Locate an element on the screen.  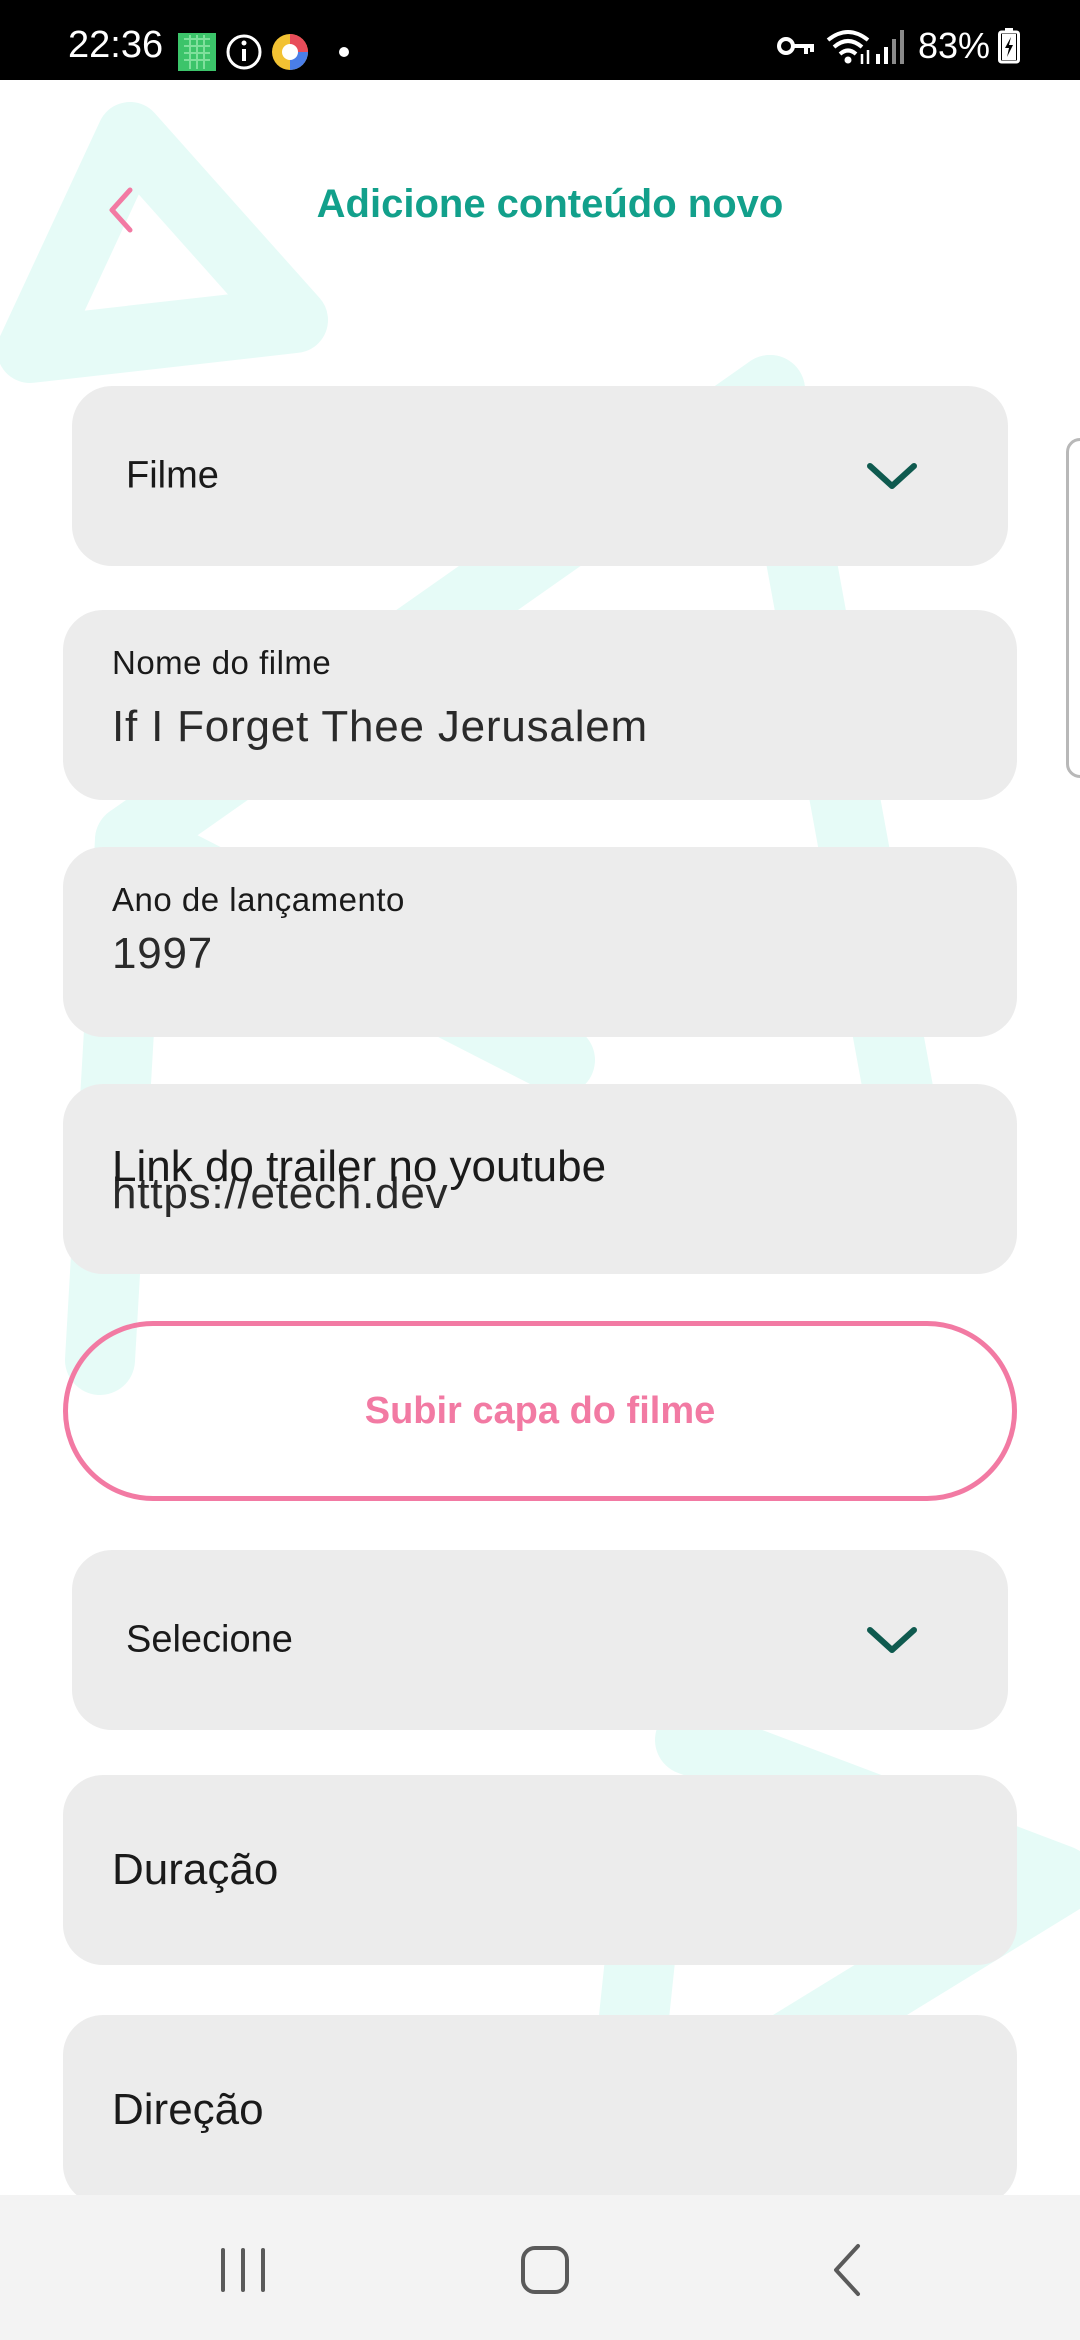
vpn-key-icon is located at coordinates (795, 46).